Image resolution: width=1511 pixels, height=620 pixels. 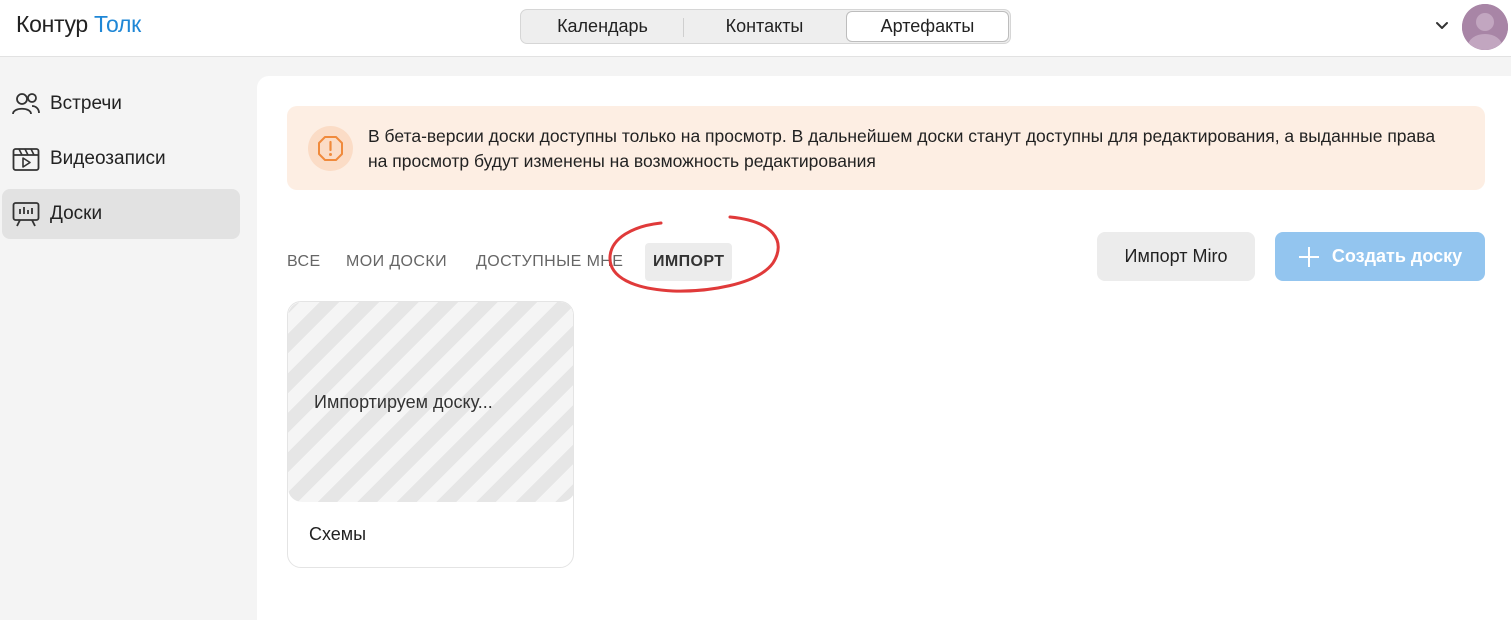 I want to click on logo-brand: Контур, so click(x=52, y=24).